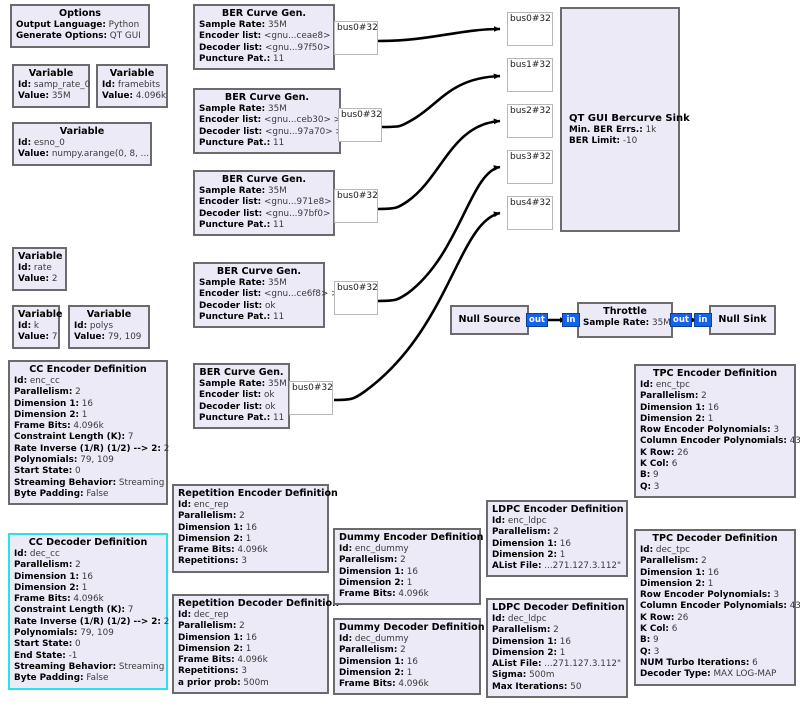 Image resolution: width=800 pixels, height=713 pixels. I want to click on port-out-throttle: out, so click(681, 320).